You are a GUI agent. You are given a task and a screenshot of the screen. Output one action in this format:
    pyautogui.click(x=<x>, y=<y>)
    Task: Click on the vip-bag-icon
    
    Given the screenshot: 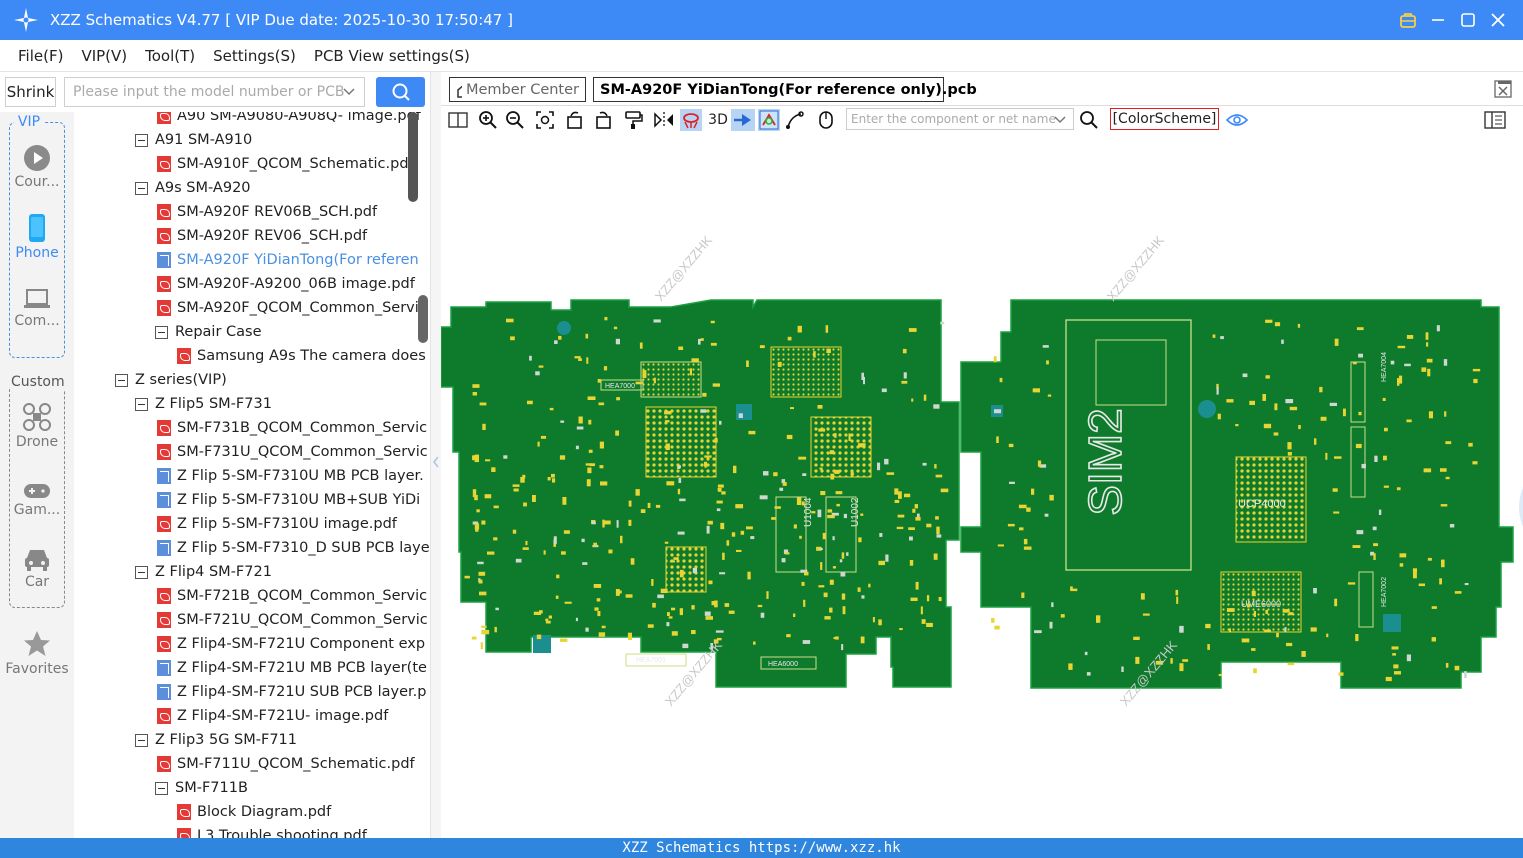 What is the action you would take?
    pyautogui.click(x=1408, y=20)
    